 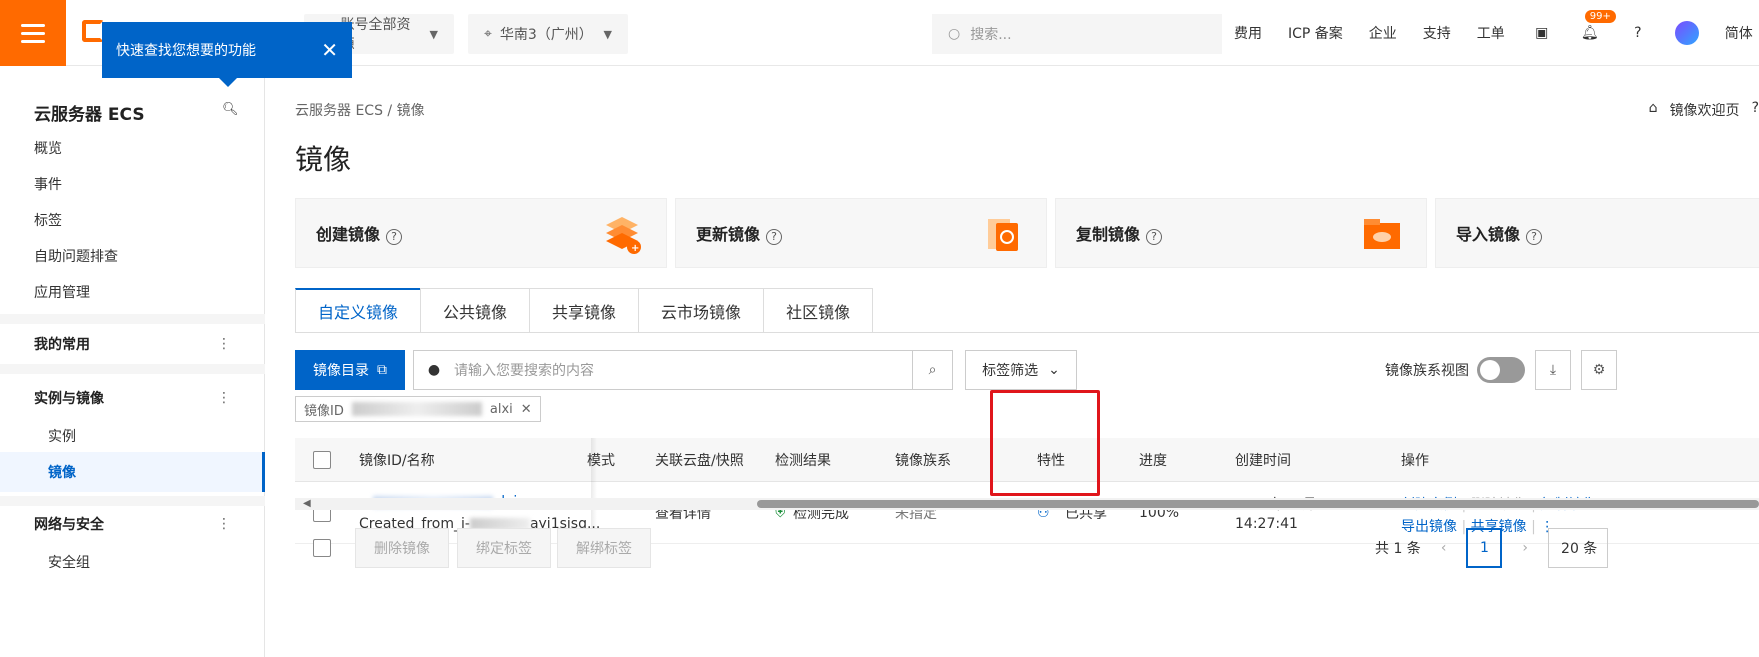 What do you see at coordinates (322, 548) in the screenshot?
I see `footer-select-all-checkbox` at bounding box center [322, 548].